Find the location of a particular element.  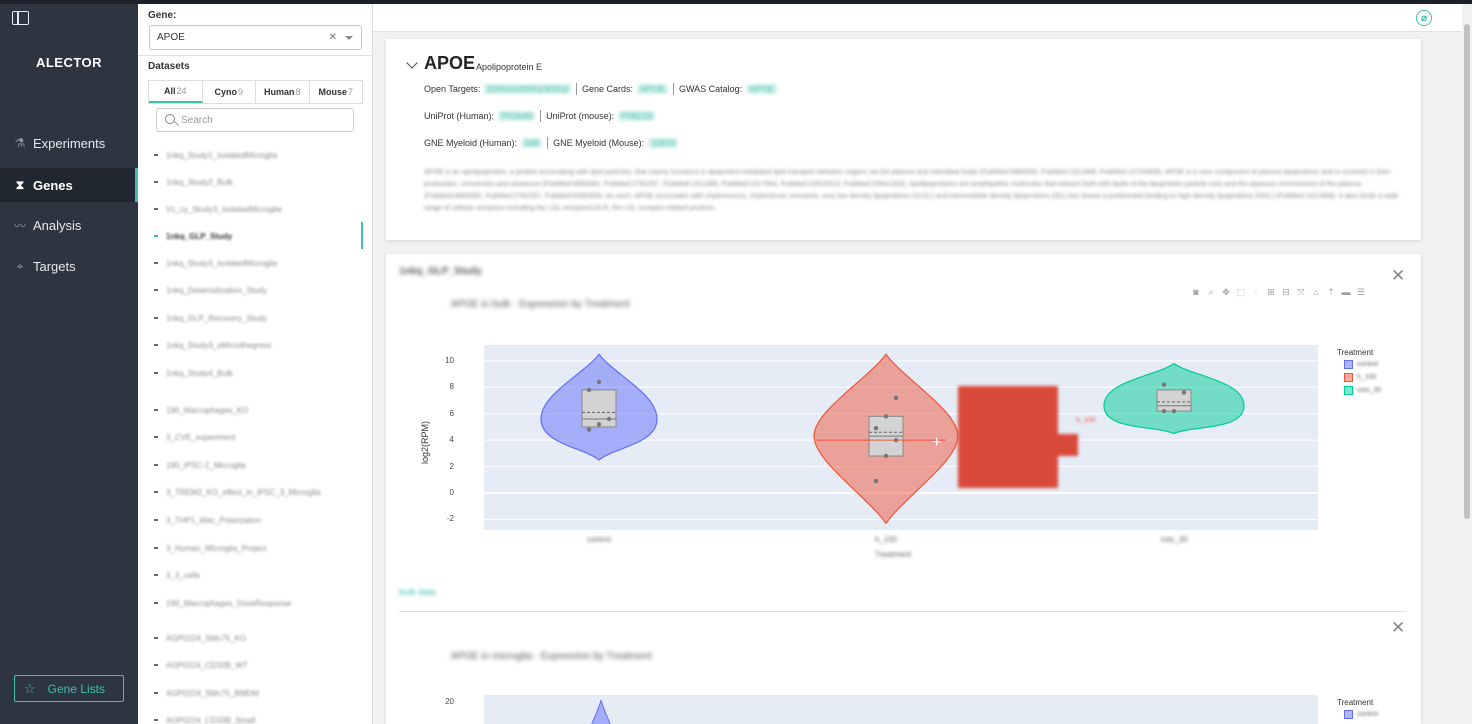

y-tick: 0 is located at coordinates (451, 492).